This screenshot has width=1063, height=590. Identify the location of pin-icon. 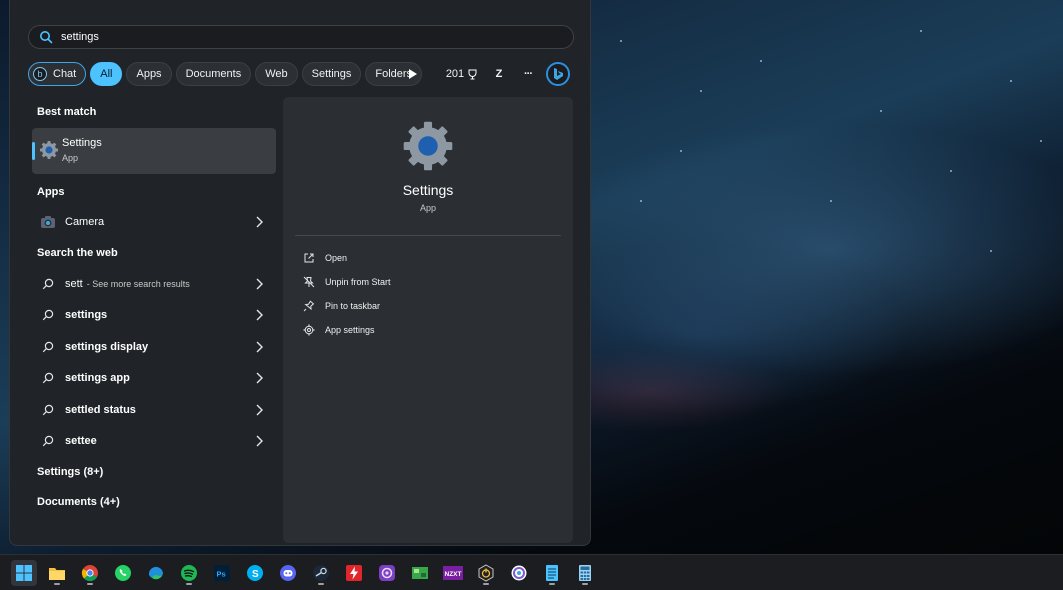
(309, 306).